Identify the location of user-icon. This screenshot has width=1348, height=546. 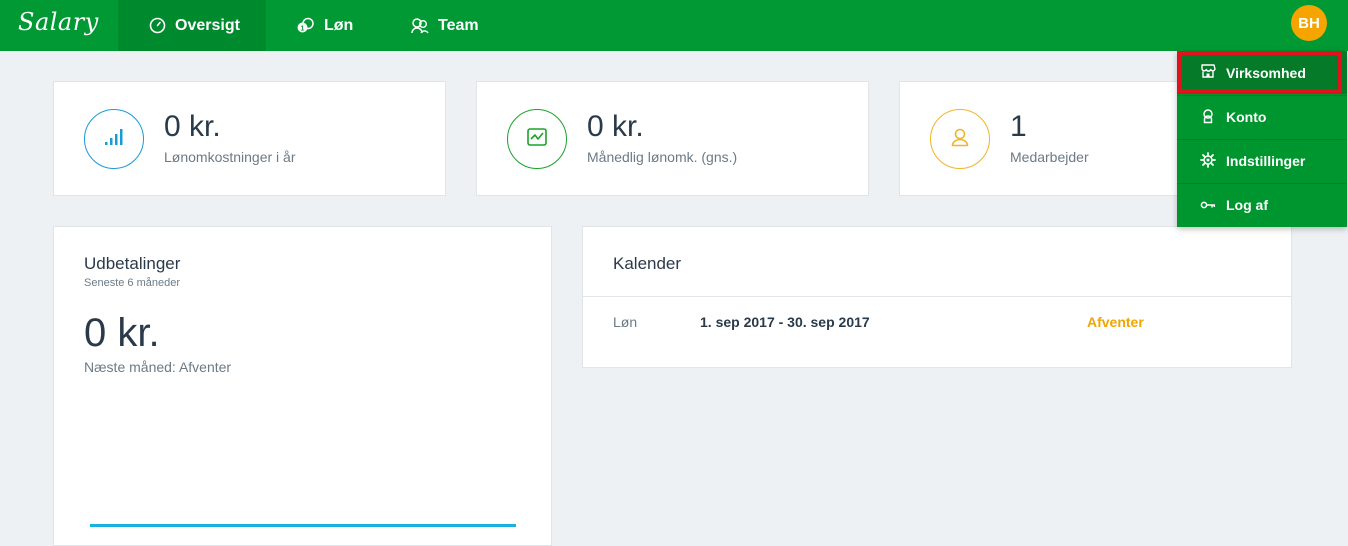
(960, 139).